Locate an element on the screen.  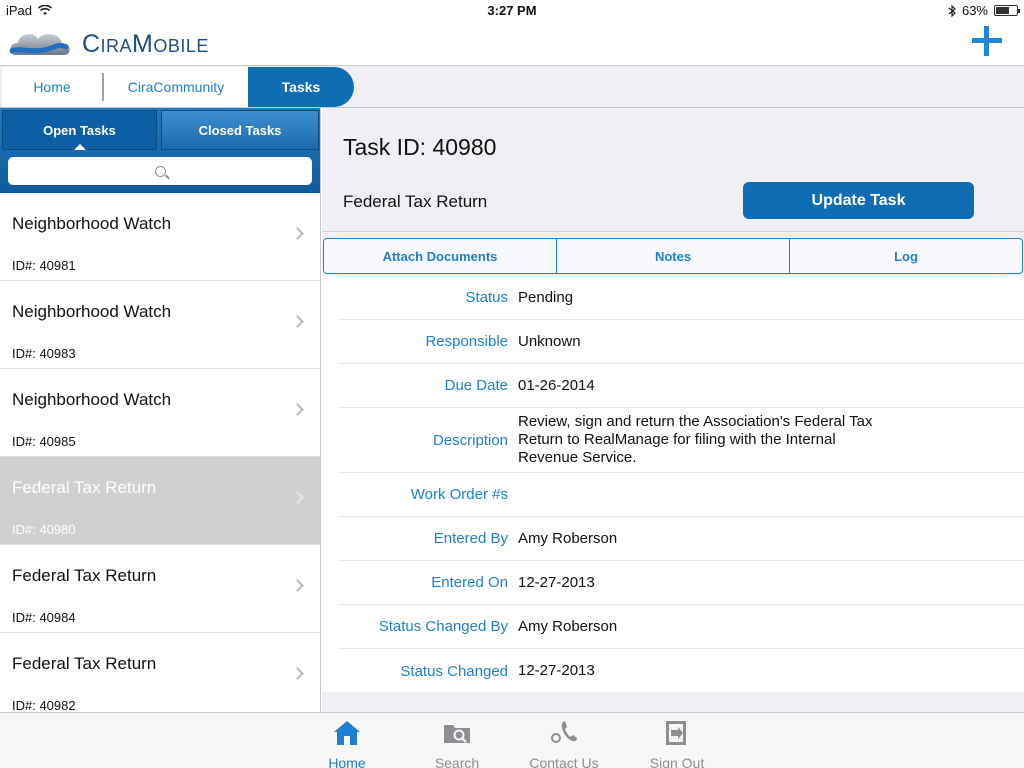
segment-caret-icon is located at coordinates (80, 147).